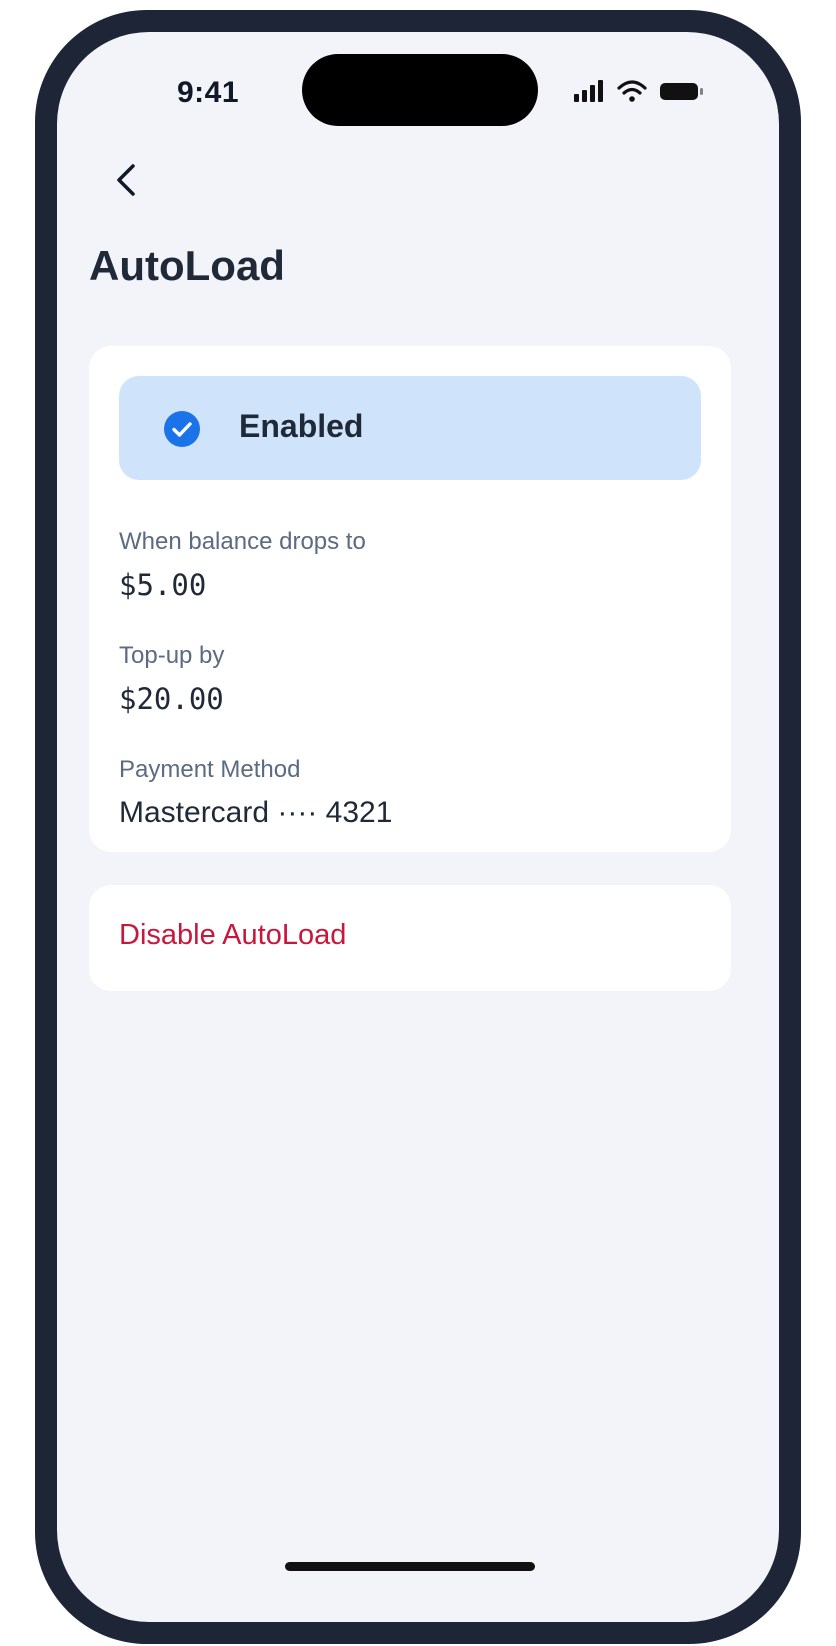 This screenshot has height=1646, width=836. Describe the element at coordinates (256, 812) in the screenshot. I see `payment-method-value: Mastercard ···· 4321` at that location.